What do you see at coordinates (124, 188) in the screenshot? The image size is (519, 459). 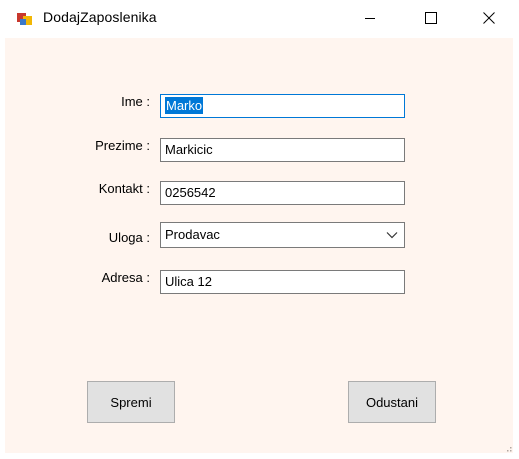 I see `kontakt-label: Kontakt :` at bounding box center [124, 188].